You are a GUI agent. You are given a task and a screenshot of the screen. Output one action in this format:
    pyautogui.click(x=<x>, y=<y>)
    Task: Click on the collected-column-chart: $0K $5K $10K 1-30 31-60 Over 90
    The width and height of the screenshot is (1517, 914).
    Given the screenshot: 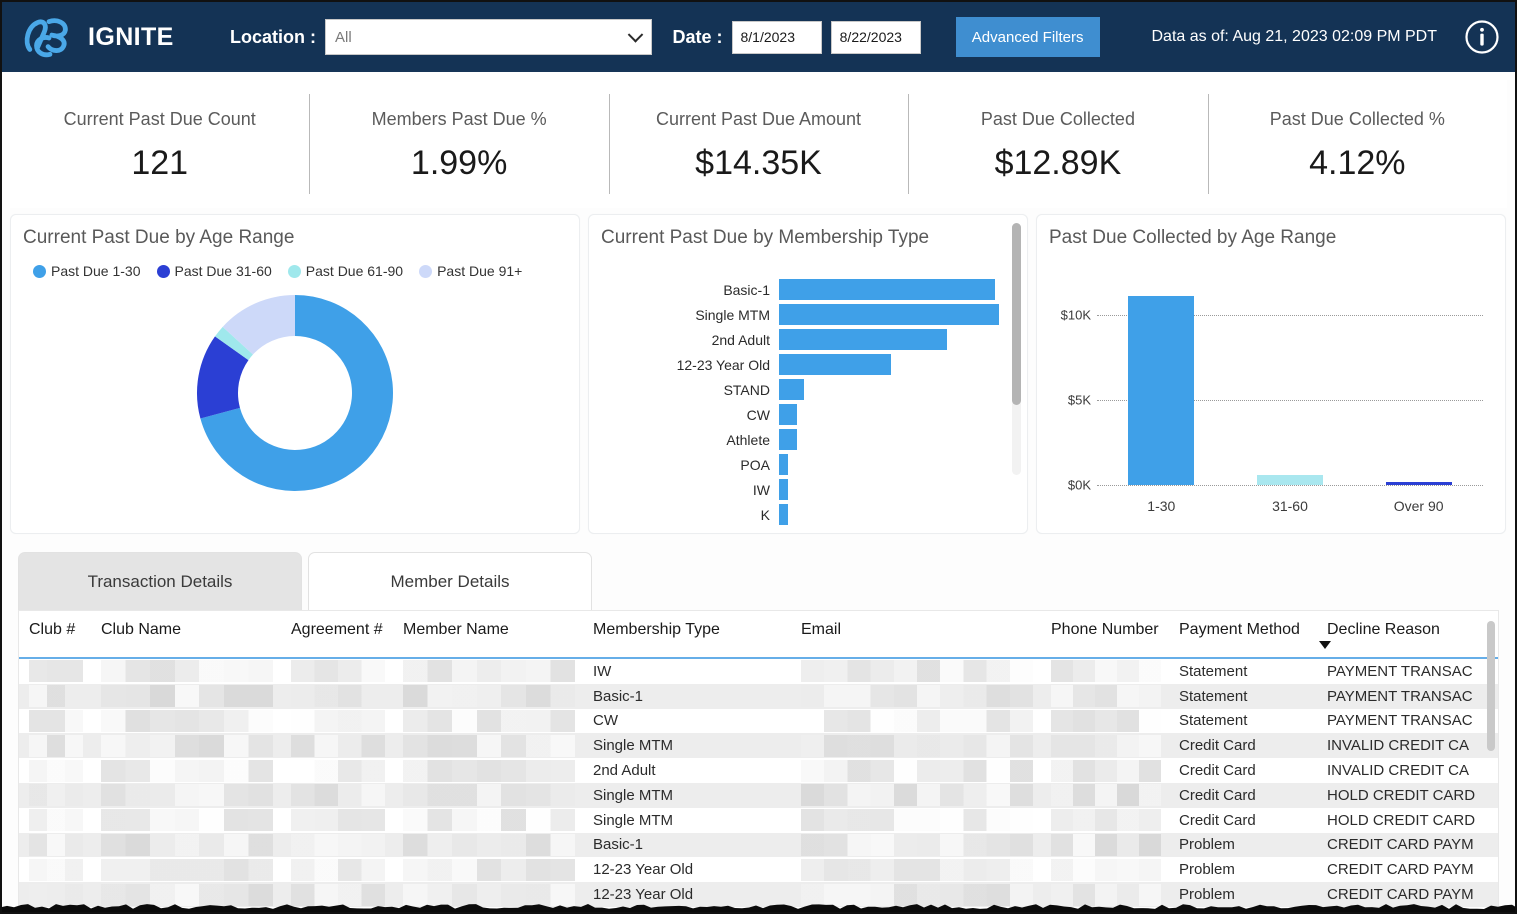 What is the action you would take?
    pyautogui.click(x=1272, y=398)
    